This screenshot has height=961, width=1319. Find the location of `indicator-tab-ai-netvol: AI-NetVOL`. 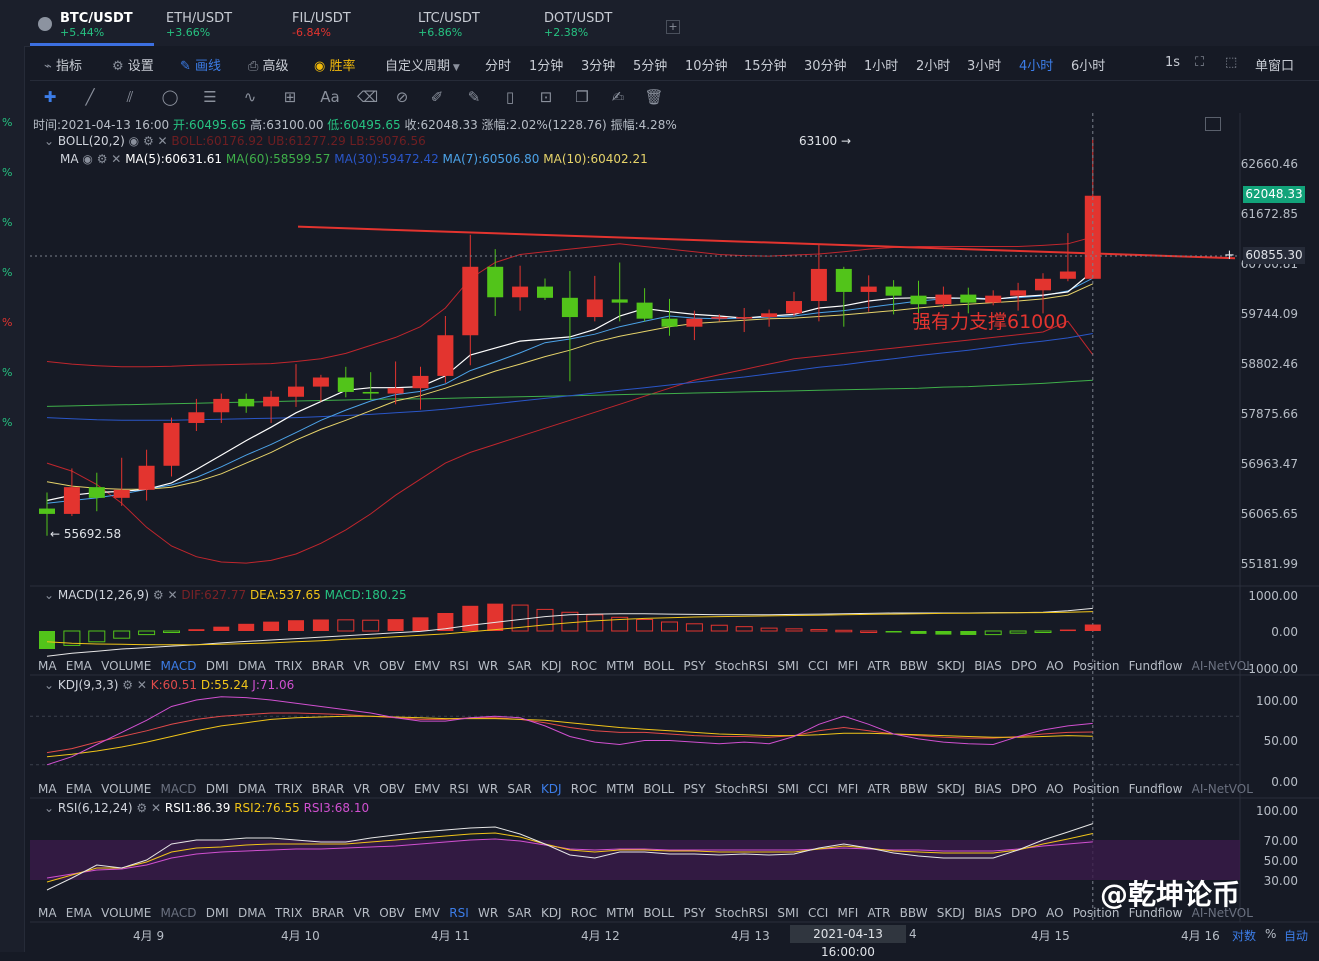

indicator-tab-ai-netvol: AI-NetVOL is located at coordinates (1222, 789).